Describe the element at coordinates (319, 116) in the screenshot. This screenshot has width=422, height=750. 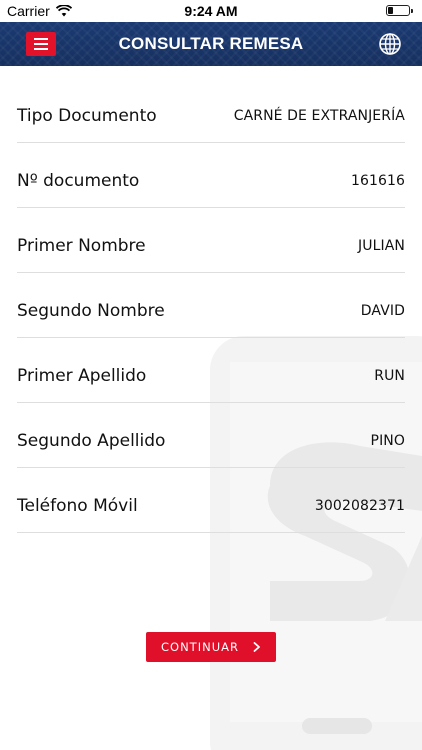
I see `document-type-value: CARNÉ DE EXTRANJERÍA` at that location.